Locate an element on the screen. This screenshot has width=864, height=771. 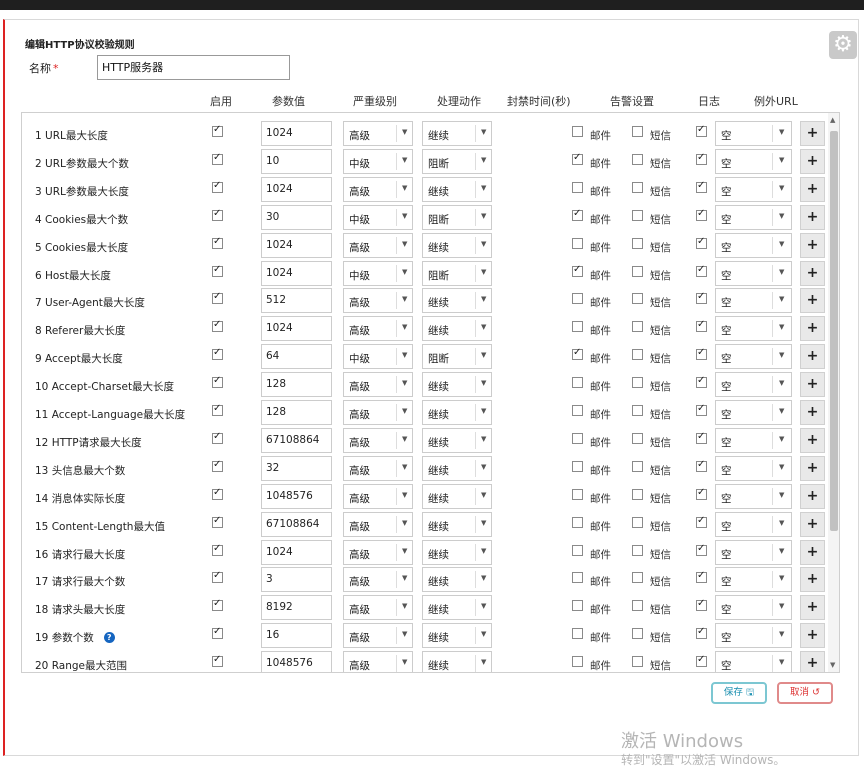
name-input: HTTP服务器 is located at coordinates (193, 67).